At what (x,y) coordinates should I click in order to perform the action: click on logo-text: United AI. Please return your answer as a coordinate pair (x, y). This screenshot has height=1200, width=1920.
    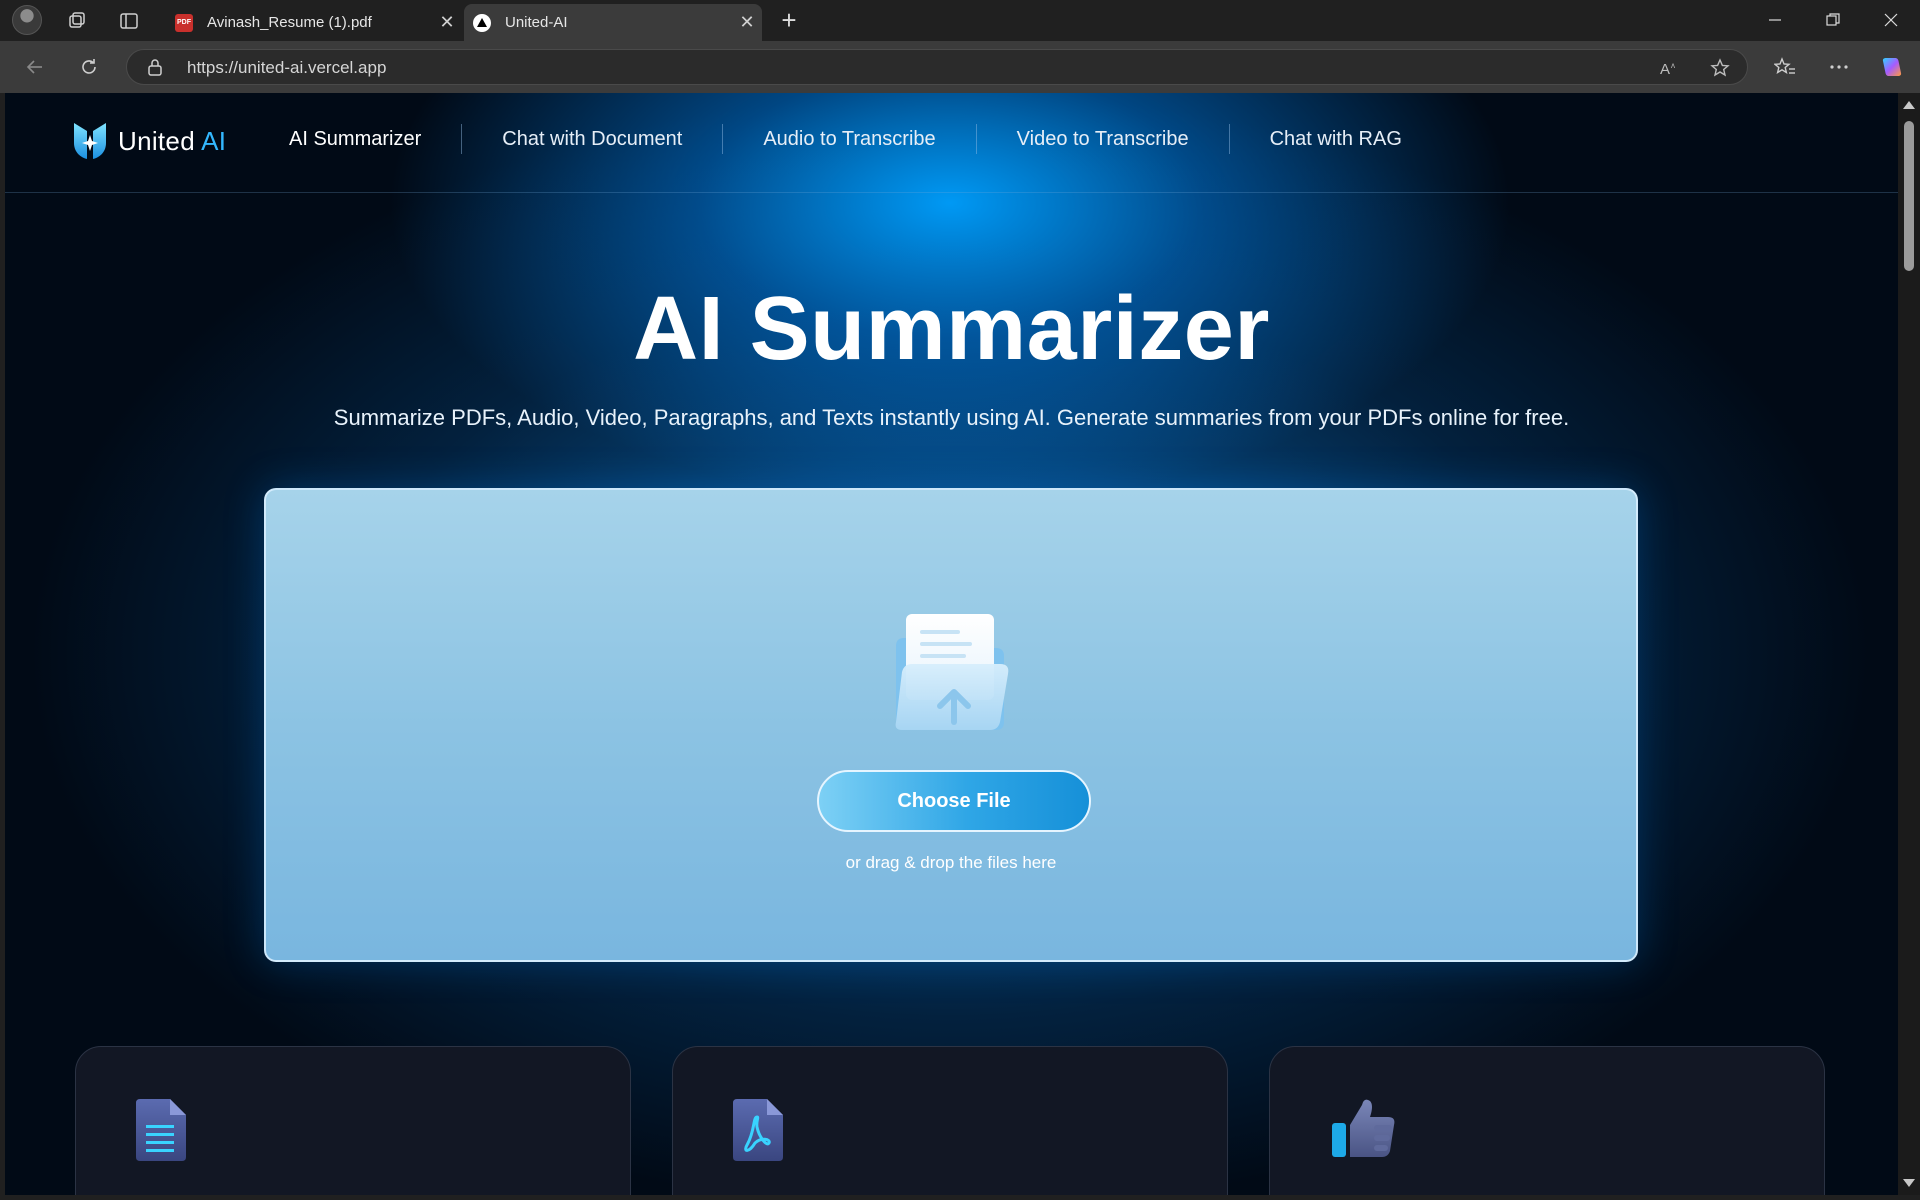
    Looking at the image, I should click on (172, 140).